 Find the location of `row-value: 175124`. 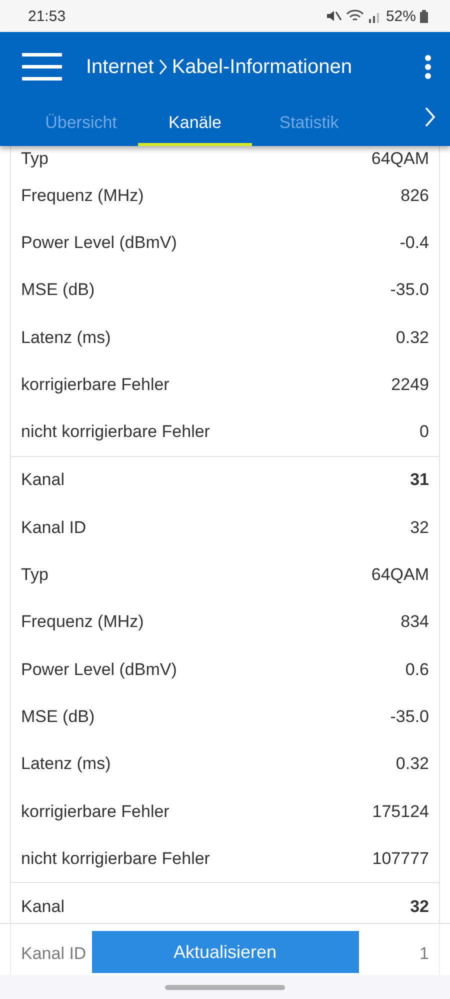

row-value: 175124 is located at coordinates (400, 812).